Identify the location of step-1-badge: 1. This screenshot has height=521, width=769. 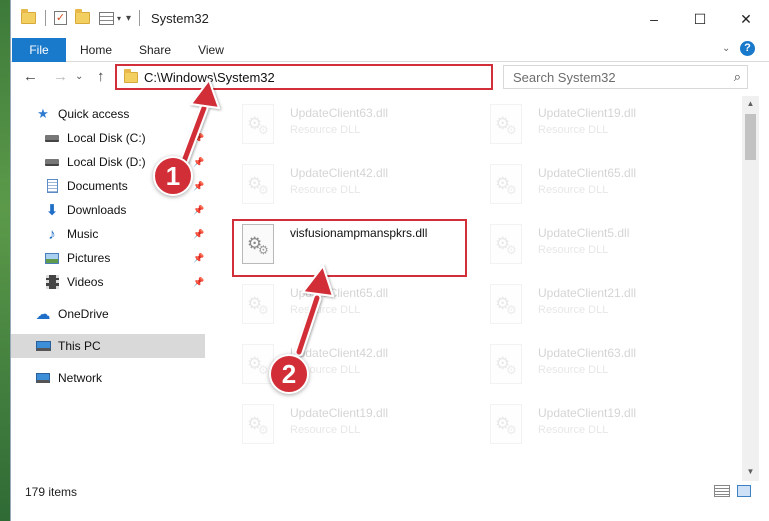
(173, 176).